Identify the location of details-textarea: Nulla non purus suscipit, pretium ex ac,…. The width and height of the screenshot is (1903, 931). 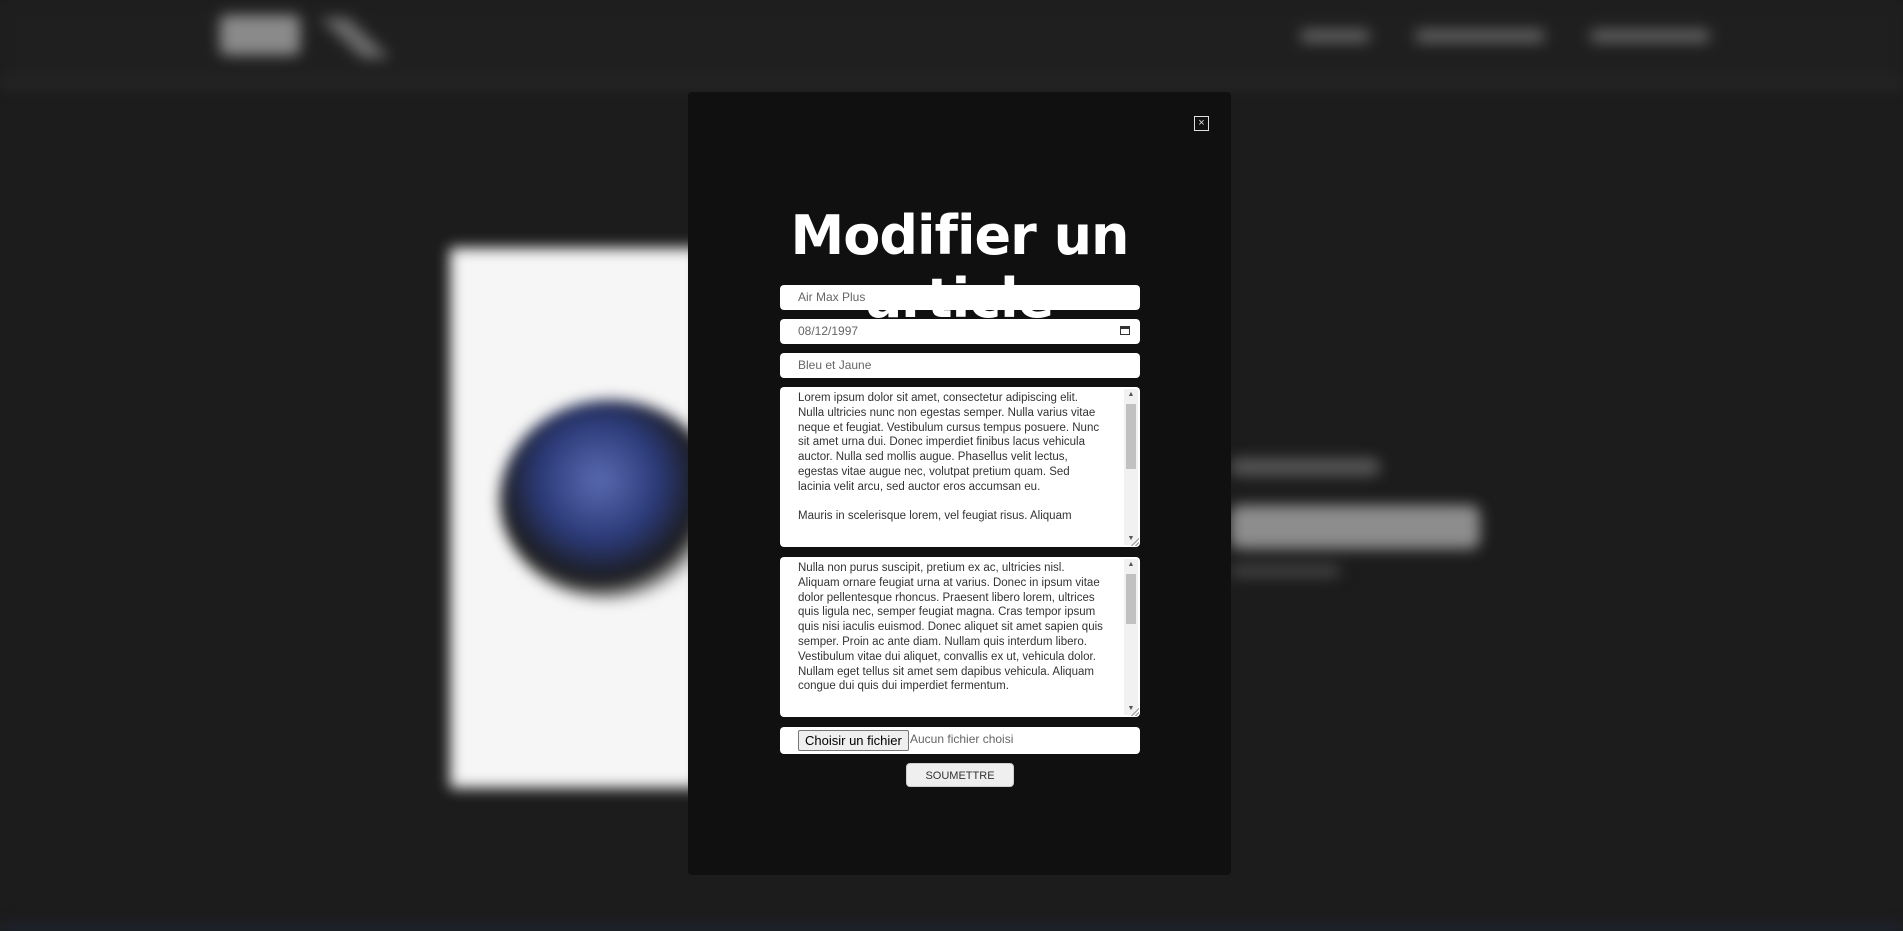
(960, 637).